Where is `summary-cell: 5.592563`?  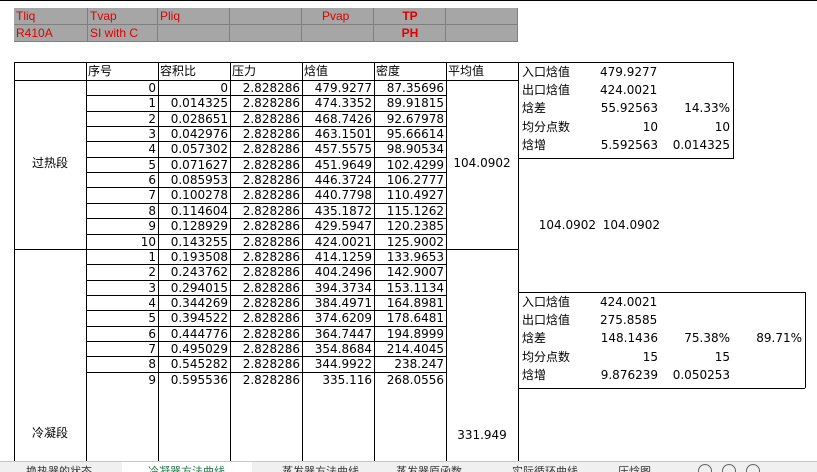 summary-cell: 5.592563 is located at coordinates (629, 145).